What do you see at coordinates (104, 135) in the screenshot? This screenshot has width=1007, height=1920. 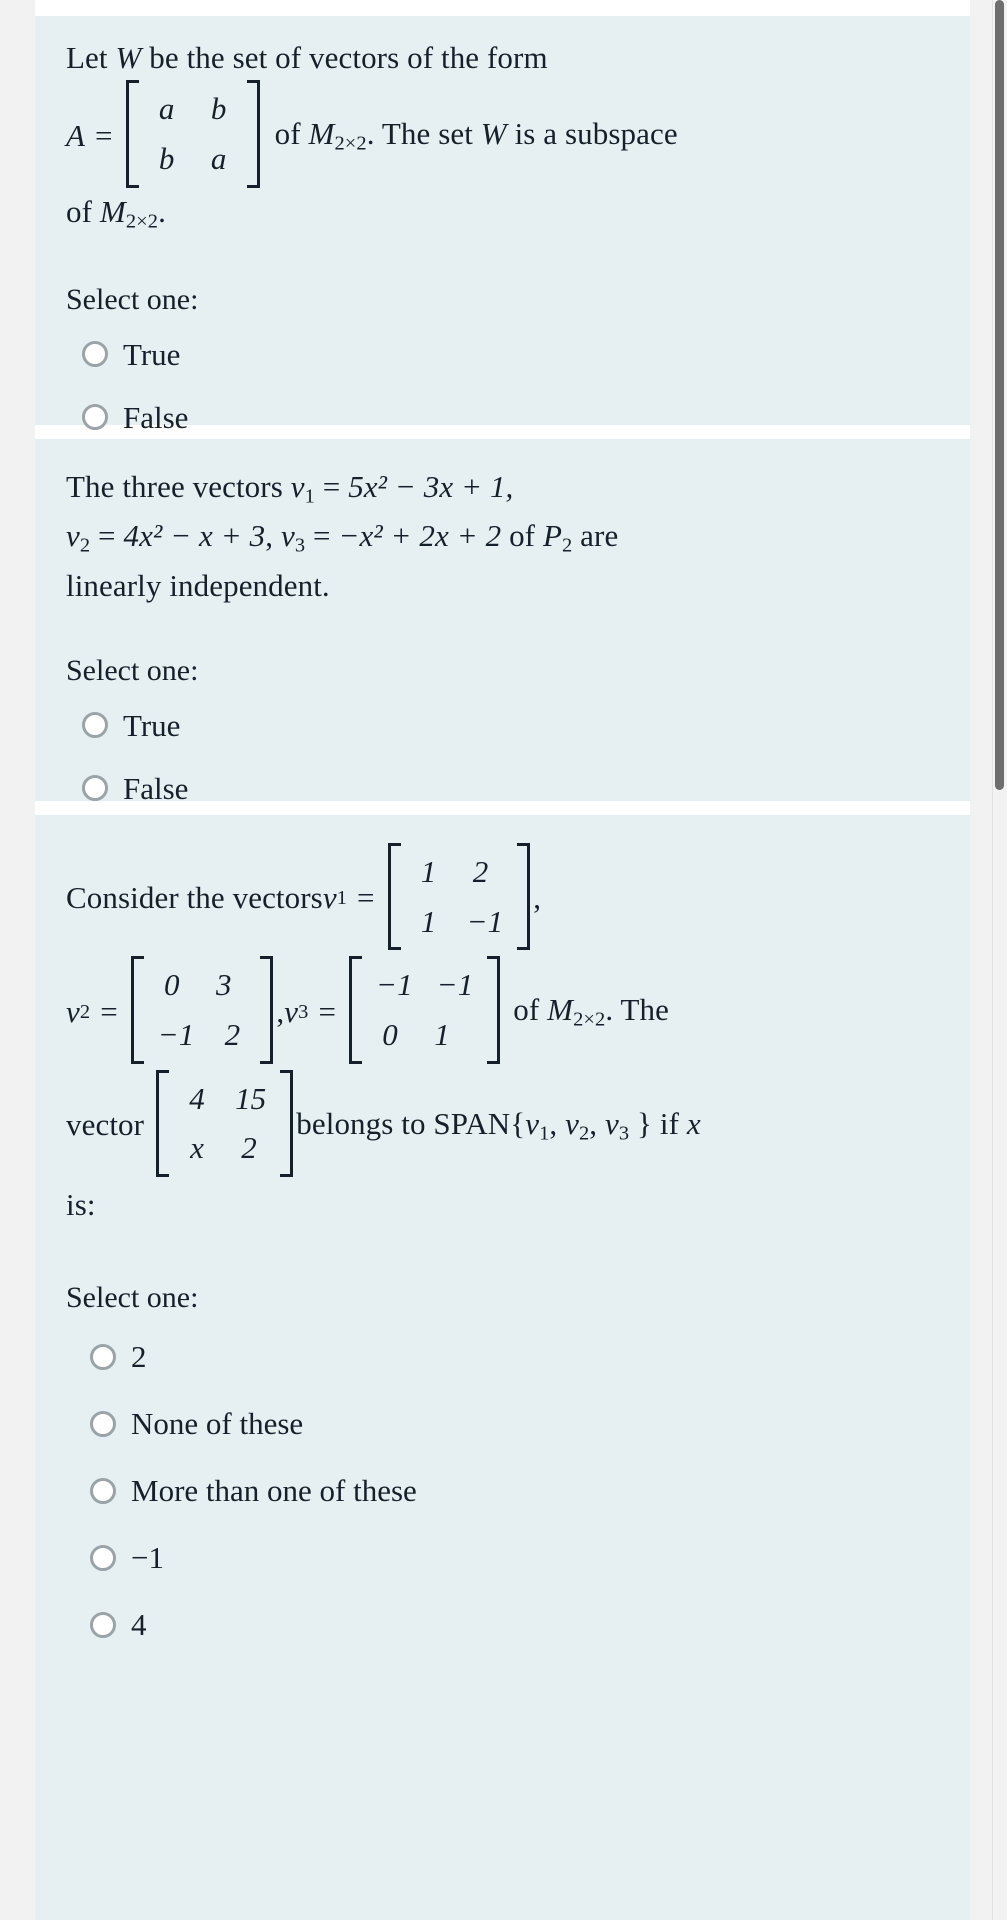 I see `q1-equals: =` at bounding box center [104, 135].